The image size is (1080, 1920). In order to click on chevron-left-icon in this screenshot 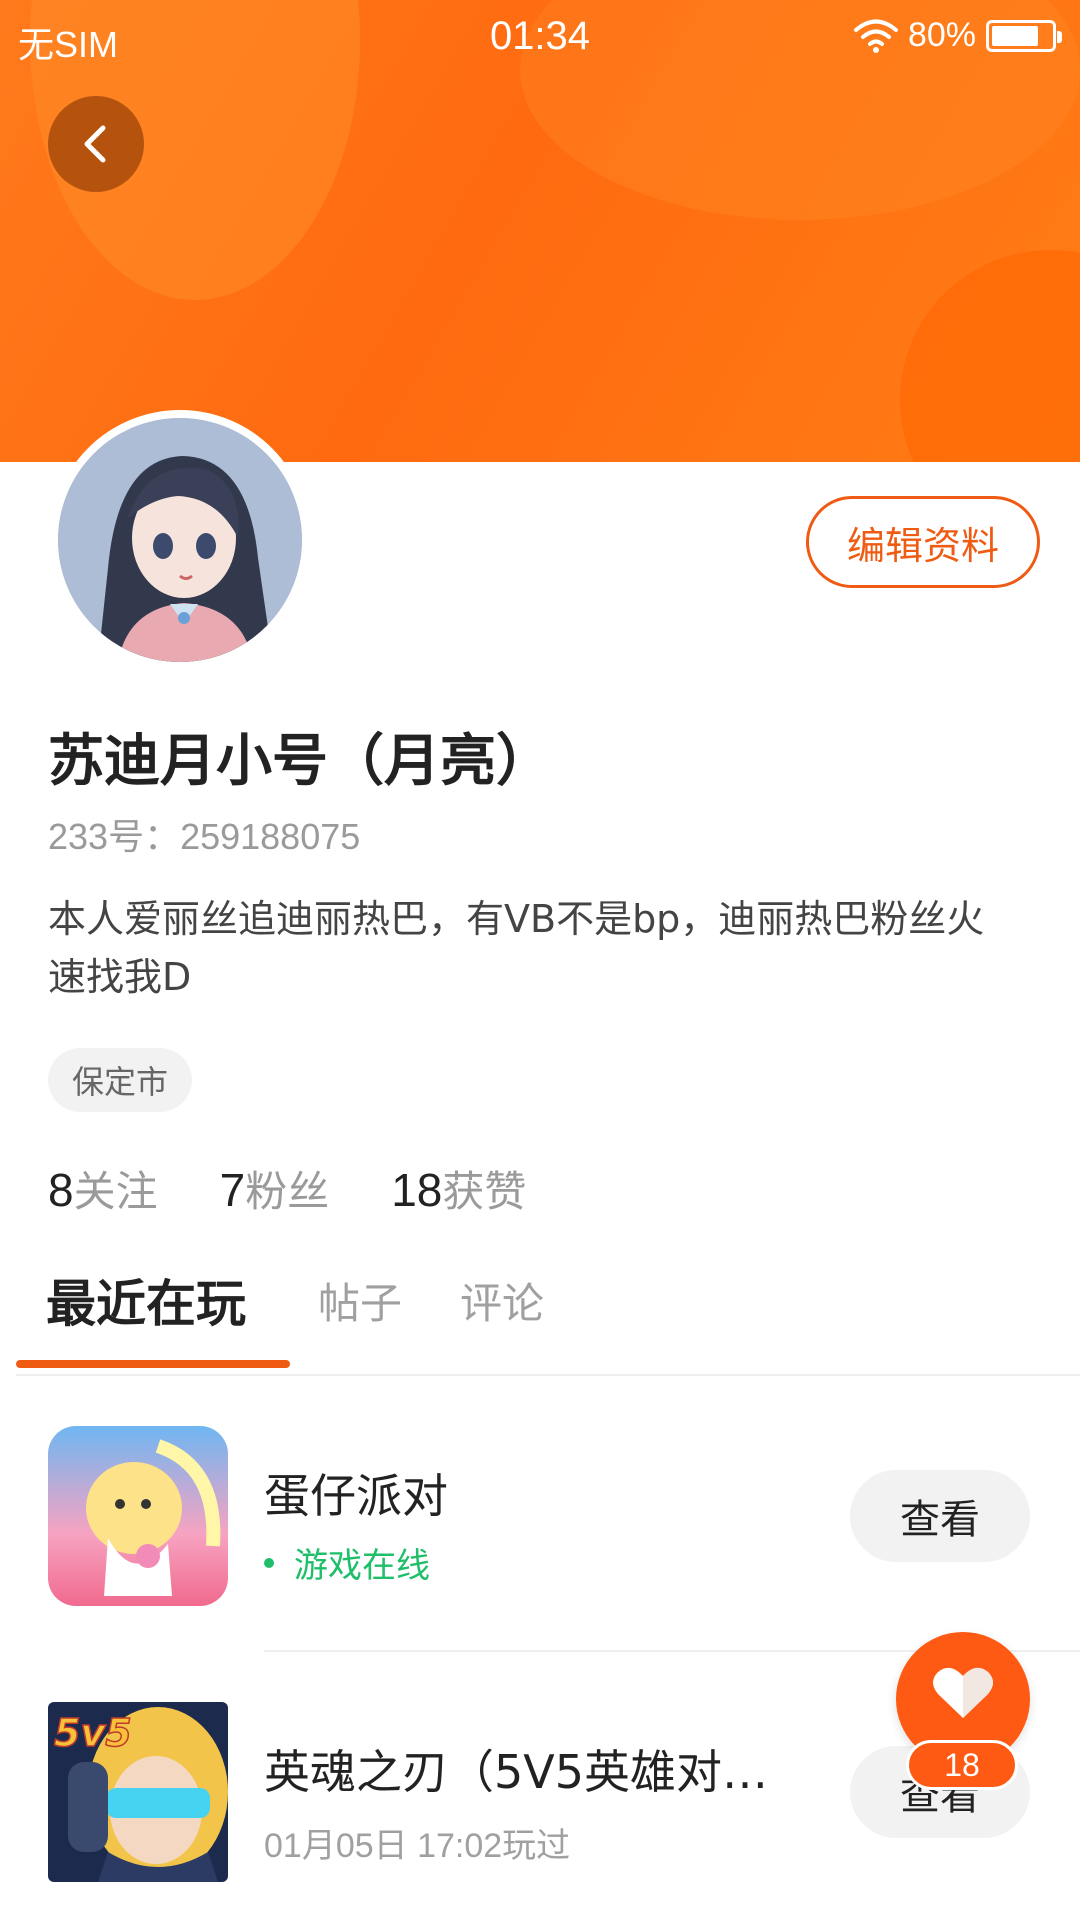, I will do `click(95, 144)`.